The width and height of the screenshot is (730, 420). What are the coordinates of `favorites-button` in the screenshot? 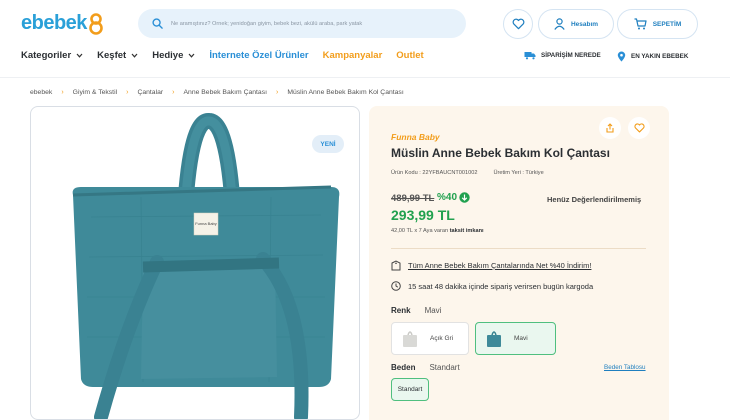 It's located at (518, 24).